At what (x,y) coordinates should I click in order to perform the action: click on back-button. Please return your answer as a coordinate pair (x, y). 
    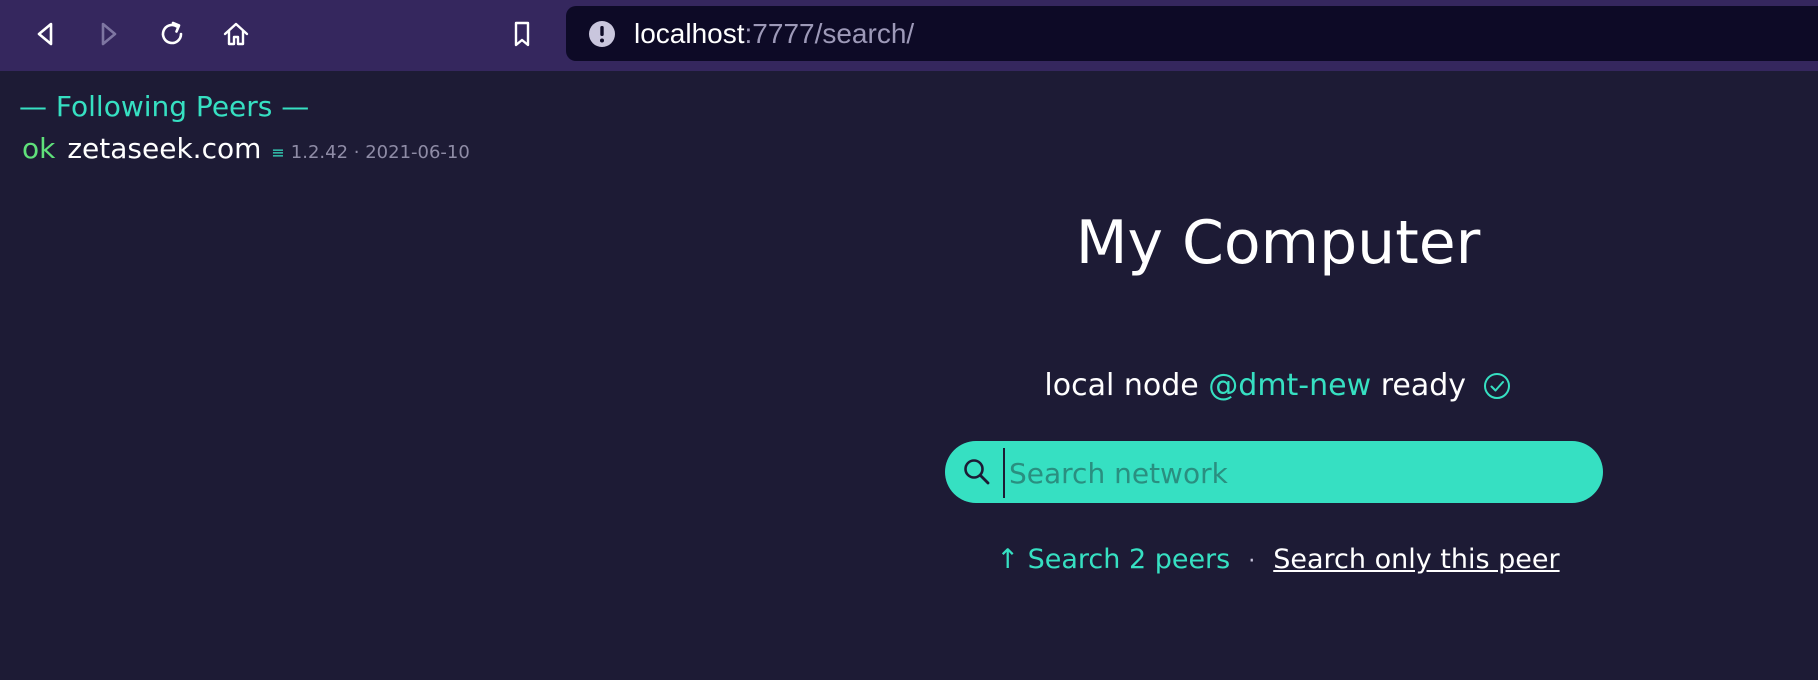
    Looking at the image, I should click on (46, 34).